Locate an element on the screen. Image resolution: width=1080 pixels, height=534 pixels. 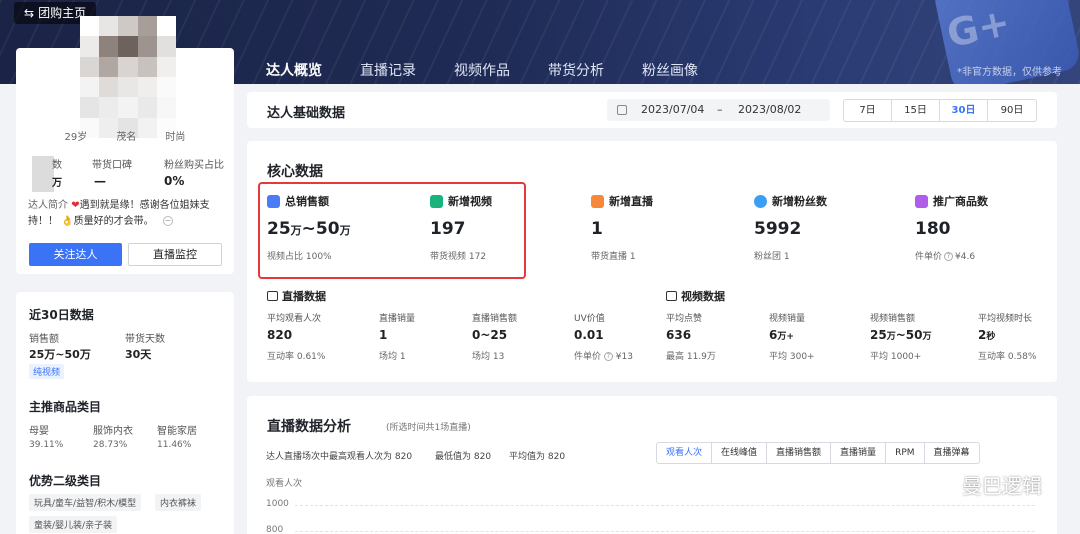
ok-hand-icon: 👌 is located at coordinates (67, 221).